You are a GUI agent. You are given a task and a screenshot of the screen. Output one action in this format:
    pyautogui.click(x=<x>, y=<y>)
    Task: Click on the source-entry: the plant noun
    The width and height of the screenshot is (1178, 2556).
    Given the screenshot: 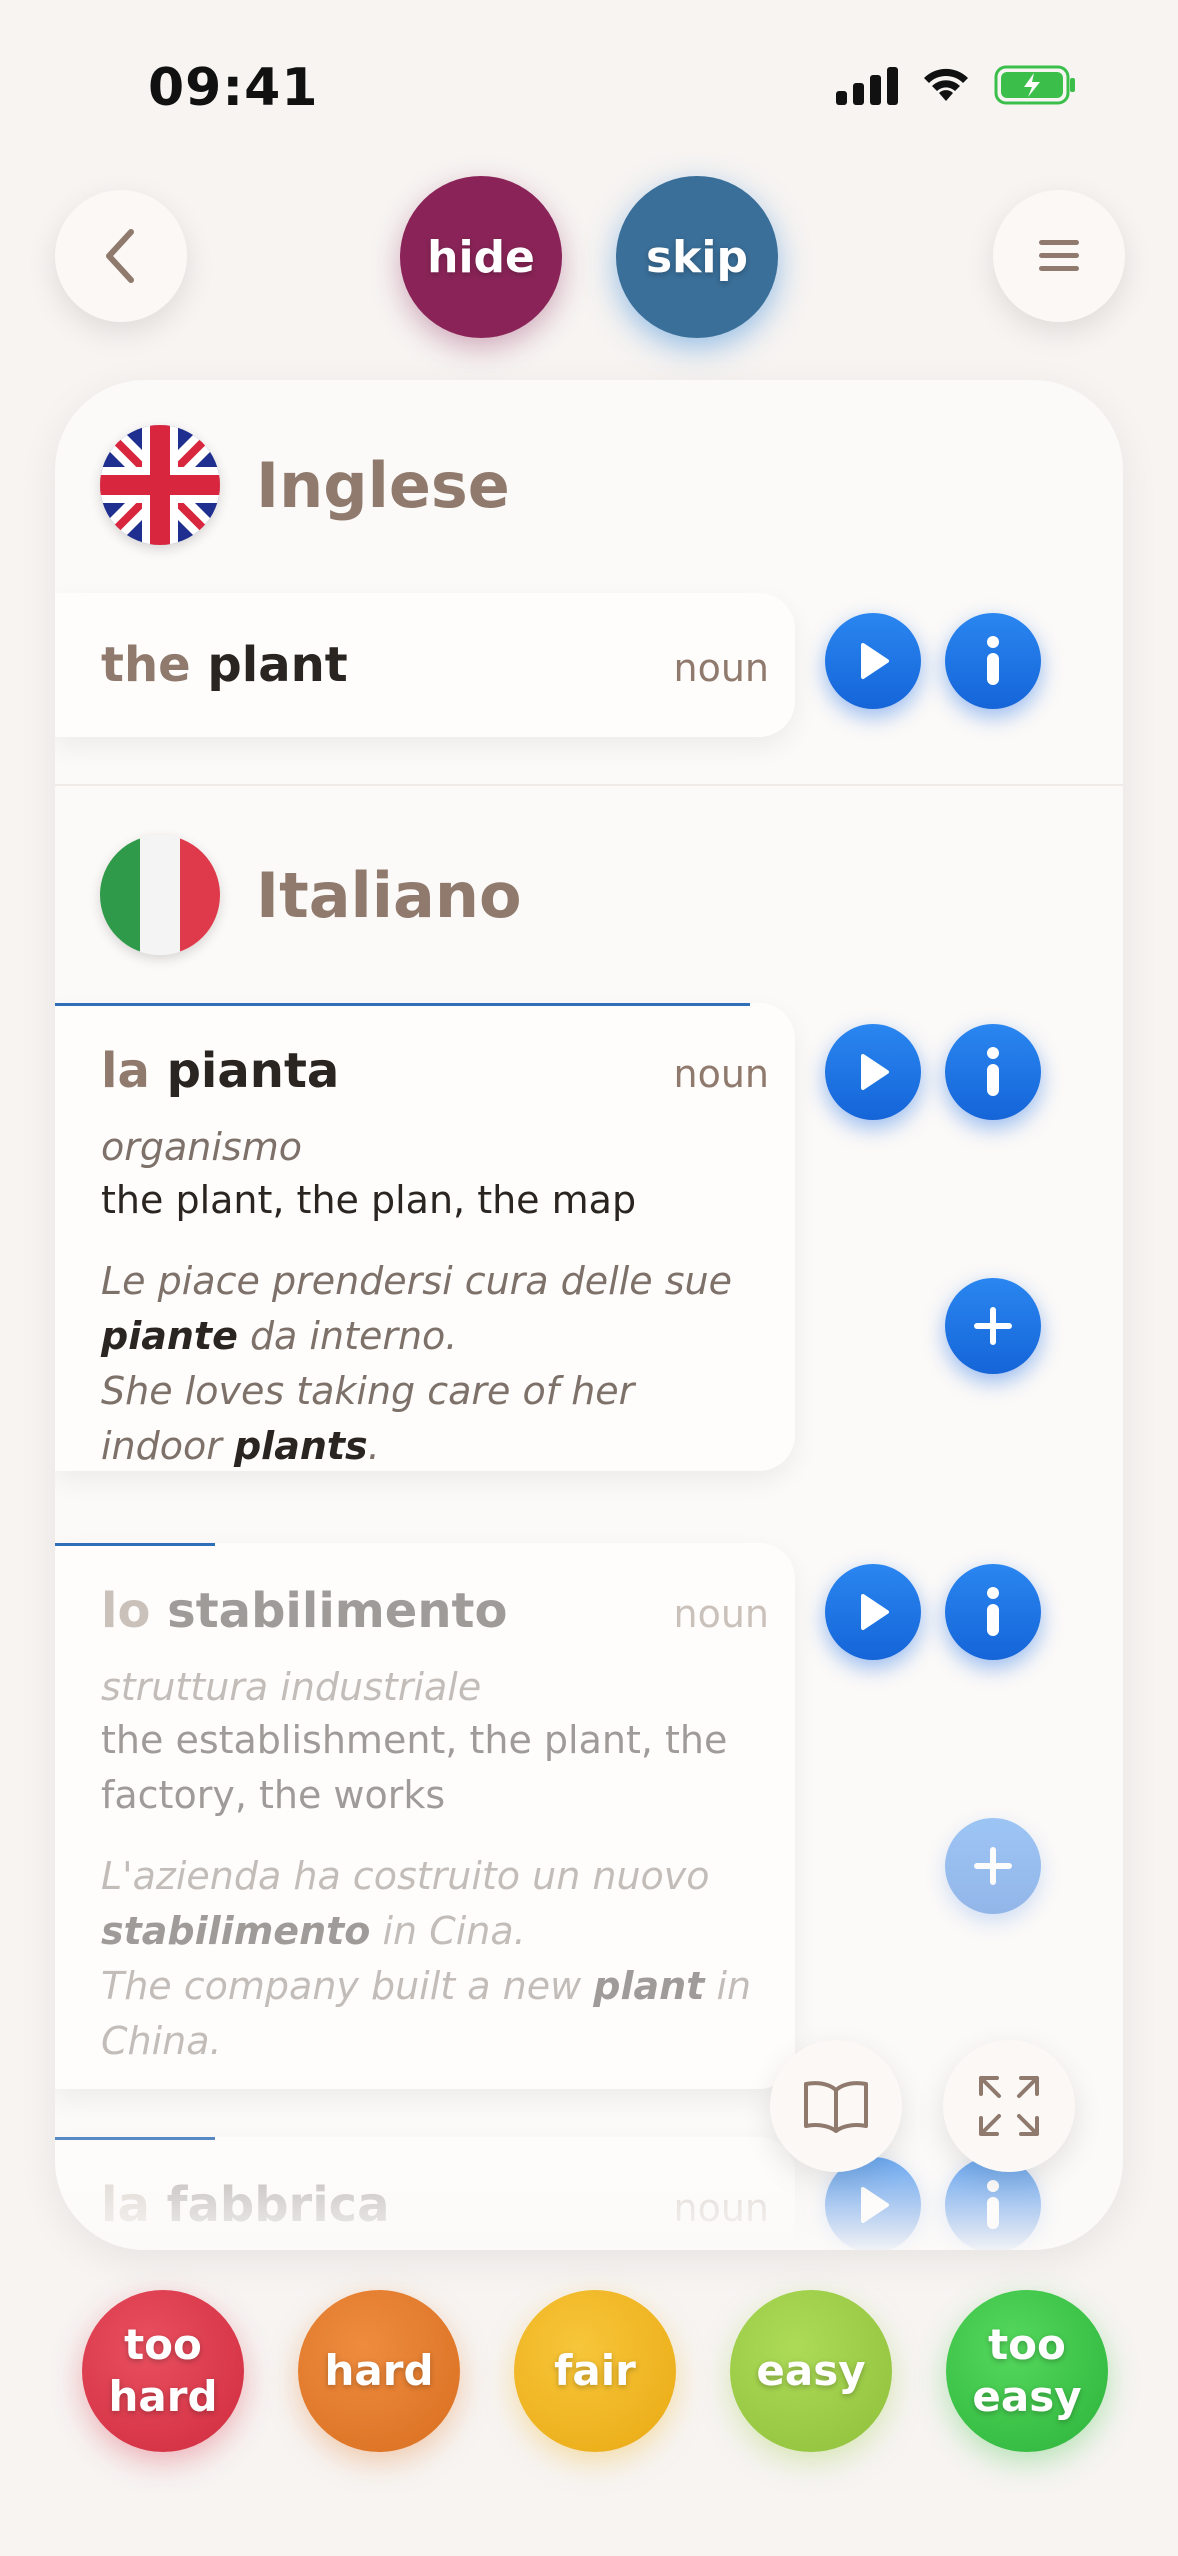 What is the action you would take?
    pyautogui.click(x=425, y=665)
    